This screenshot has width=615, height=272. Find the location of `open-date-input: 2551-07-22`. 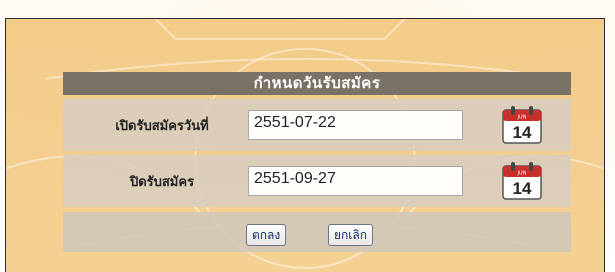

open-date-input: 2551-07-22 is located at coordinates (355, 125).